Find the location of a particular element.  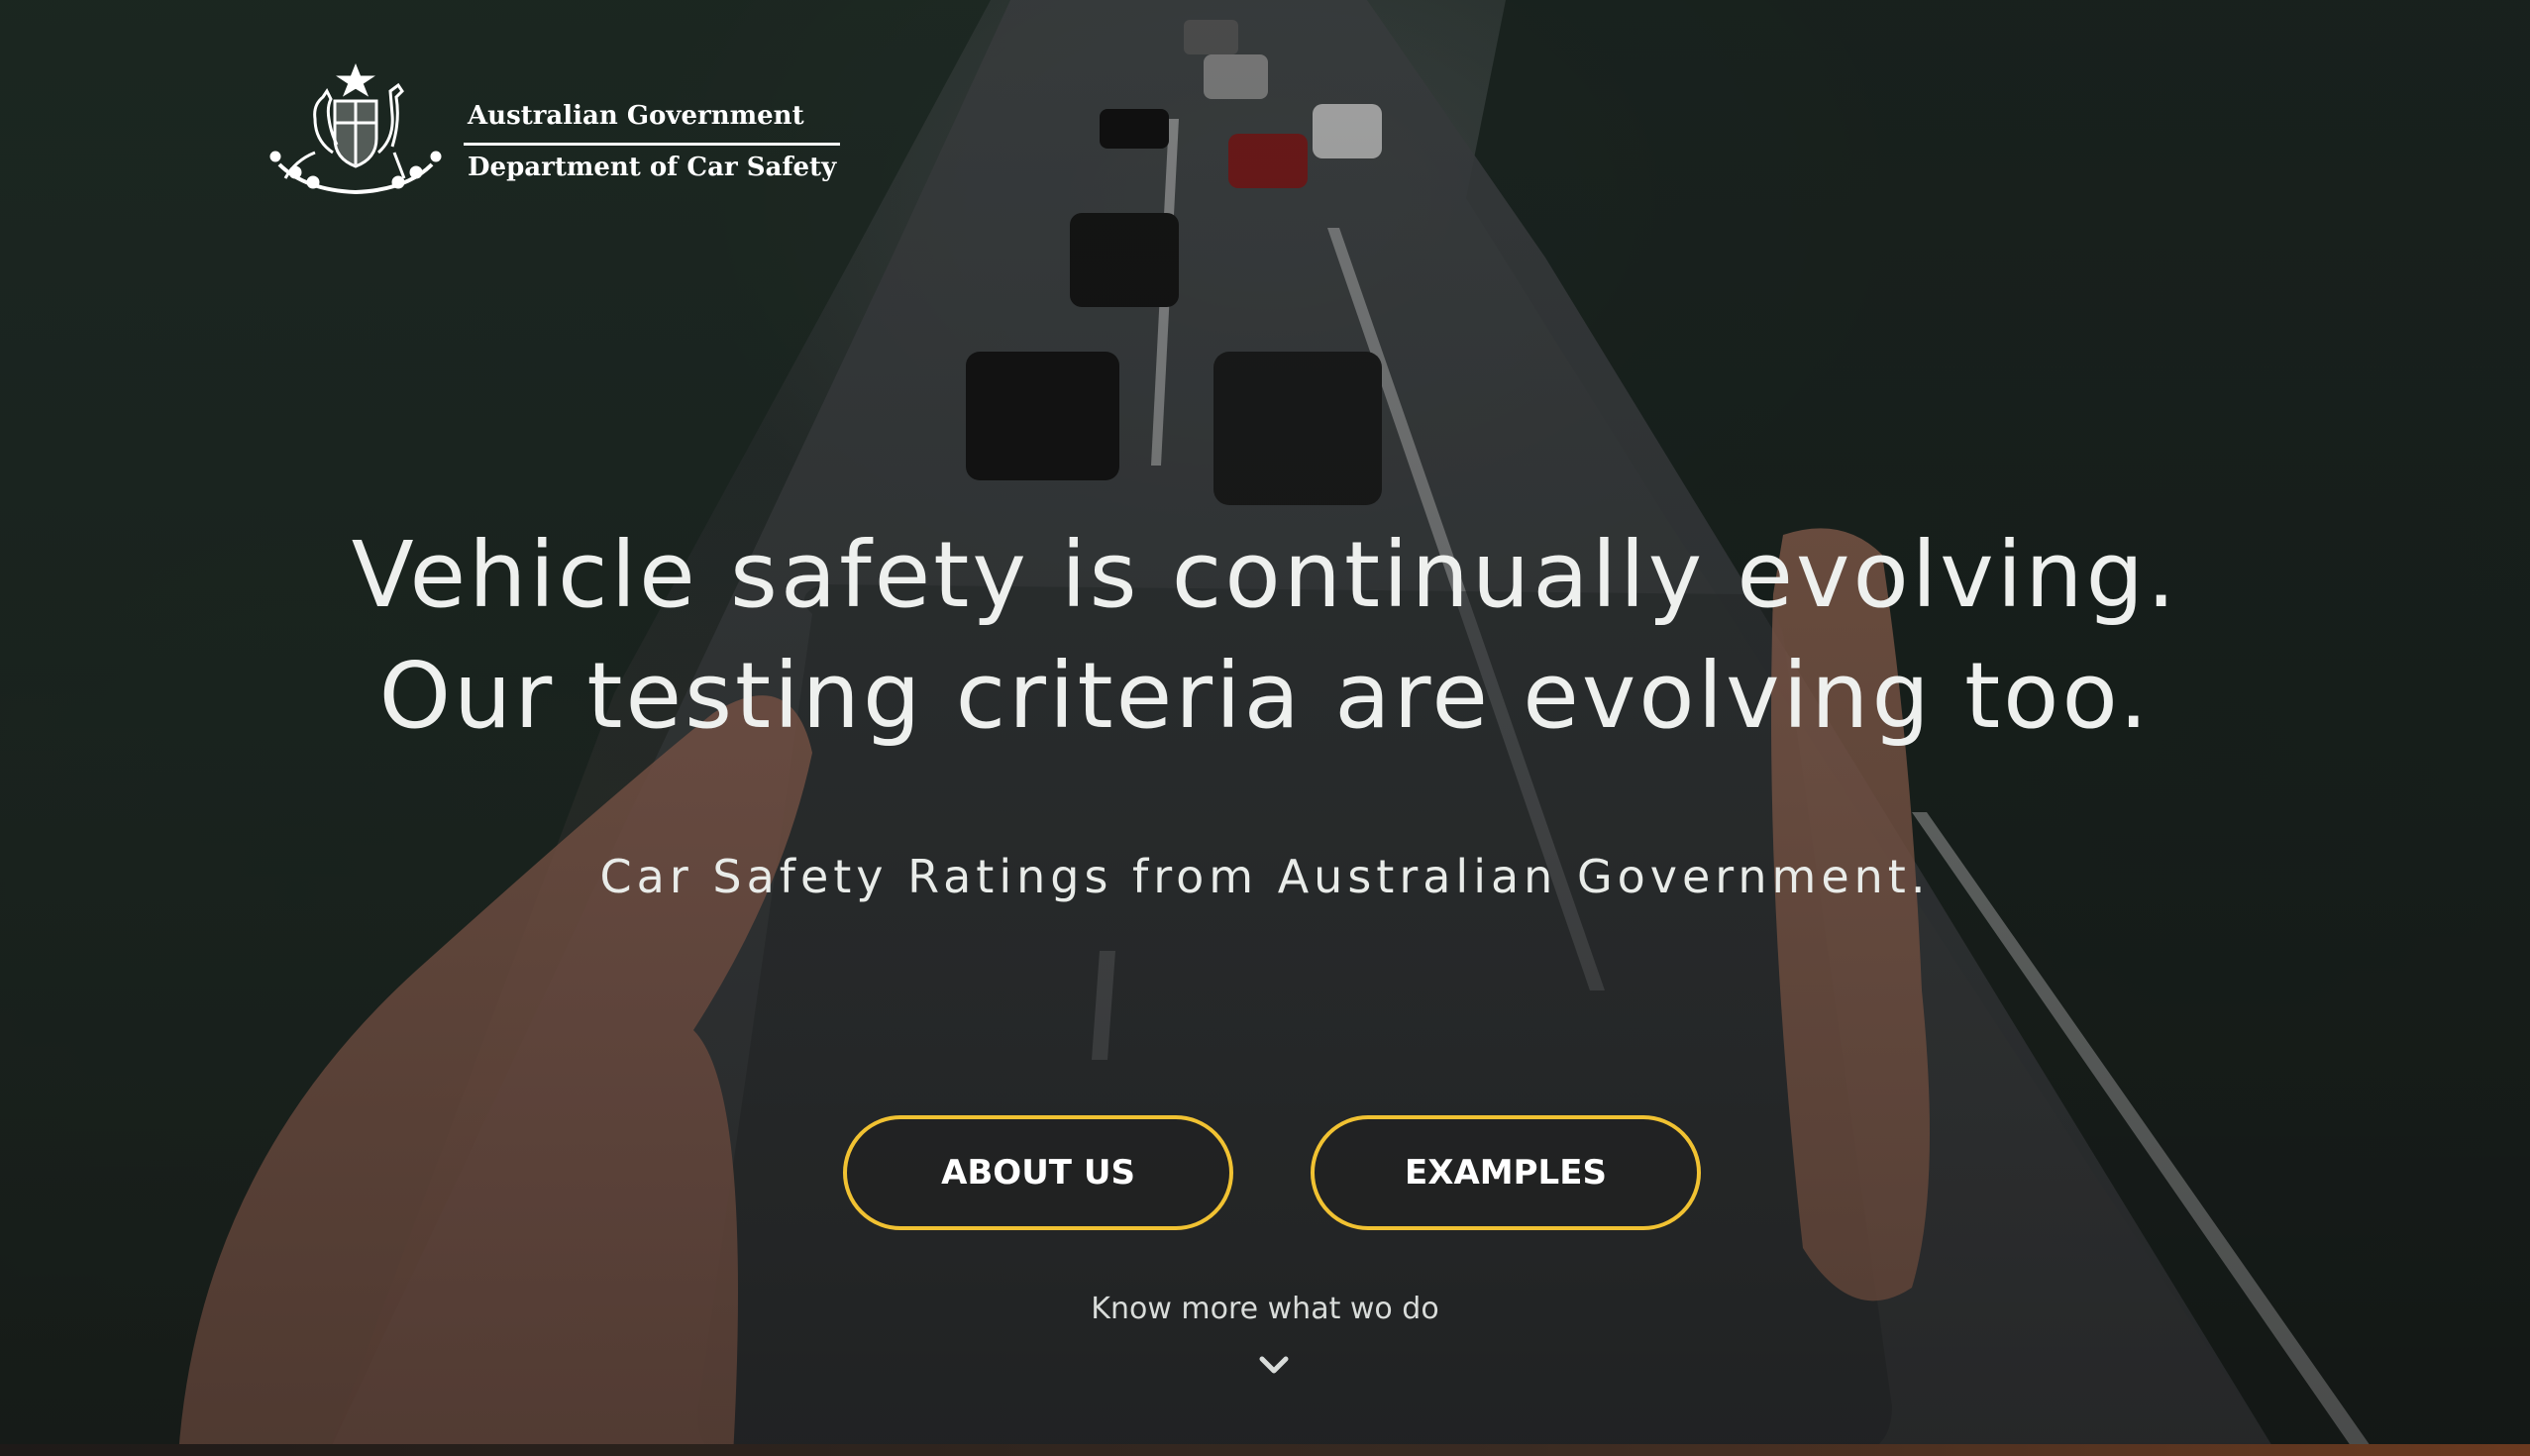

bottom-edge-strip is located at coordinates (1265, 1450).